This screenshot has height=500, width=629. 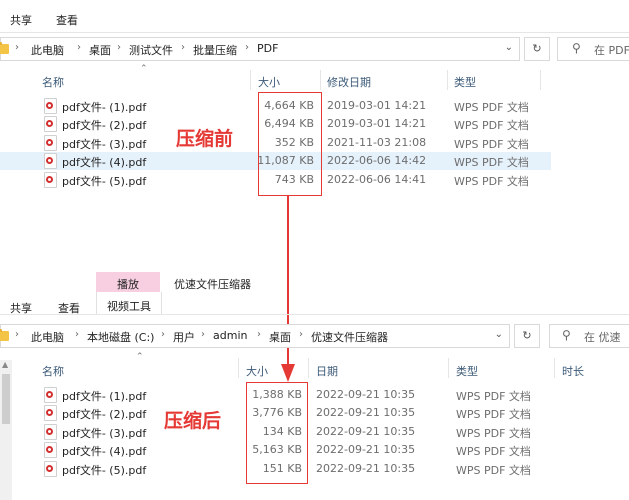 What do you see at coordinates (5, 364) in the screenshot?
I see `scroll-up-icon: ▲` at bounding box center [5, 364].